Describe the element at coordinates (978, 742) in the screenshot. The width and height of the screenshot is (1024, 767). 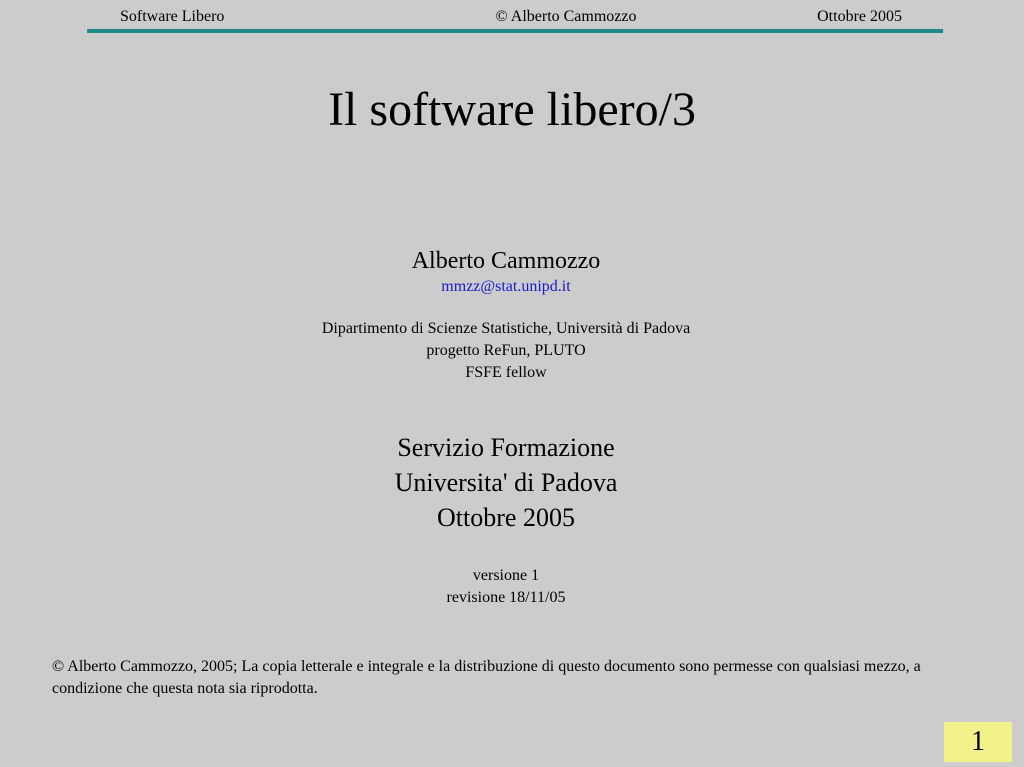
I see `page-number-badge: 1` at that location.